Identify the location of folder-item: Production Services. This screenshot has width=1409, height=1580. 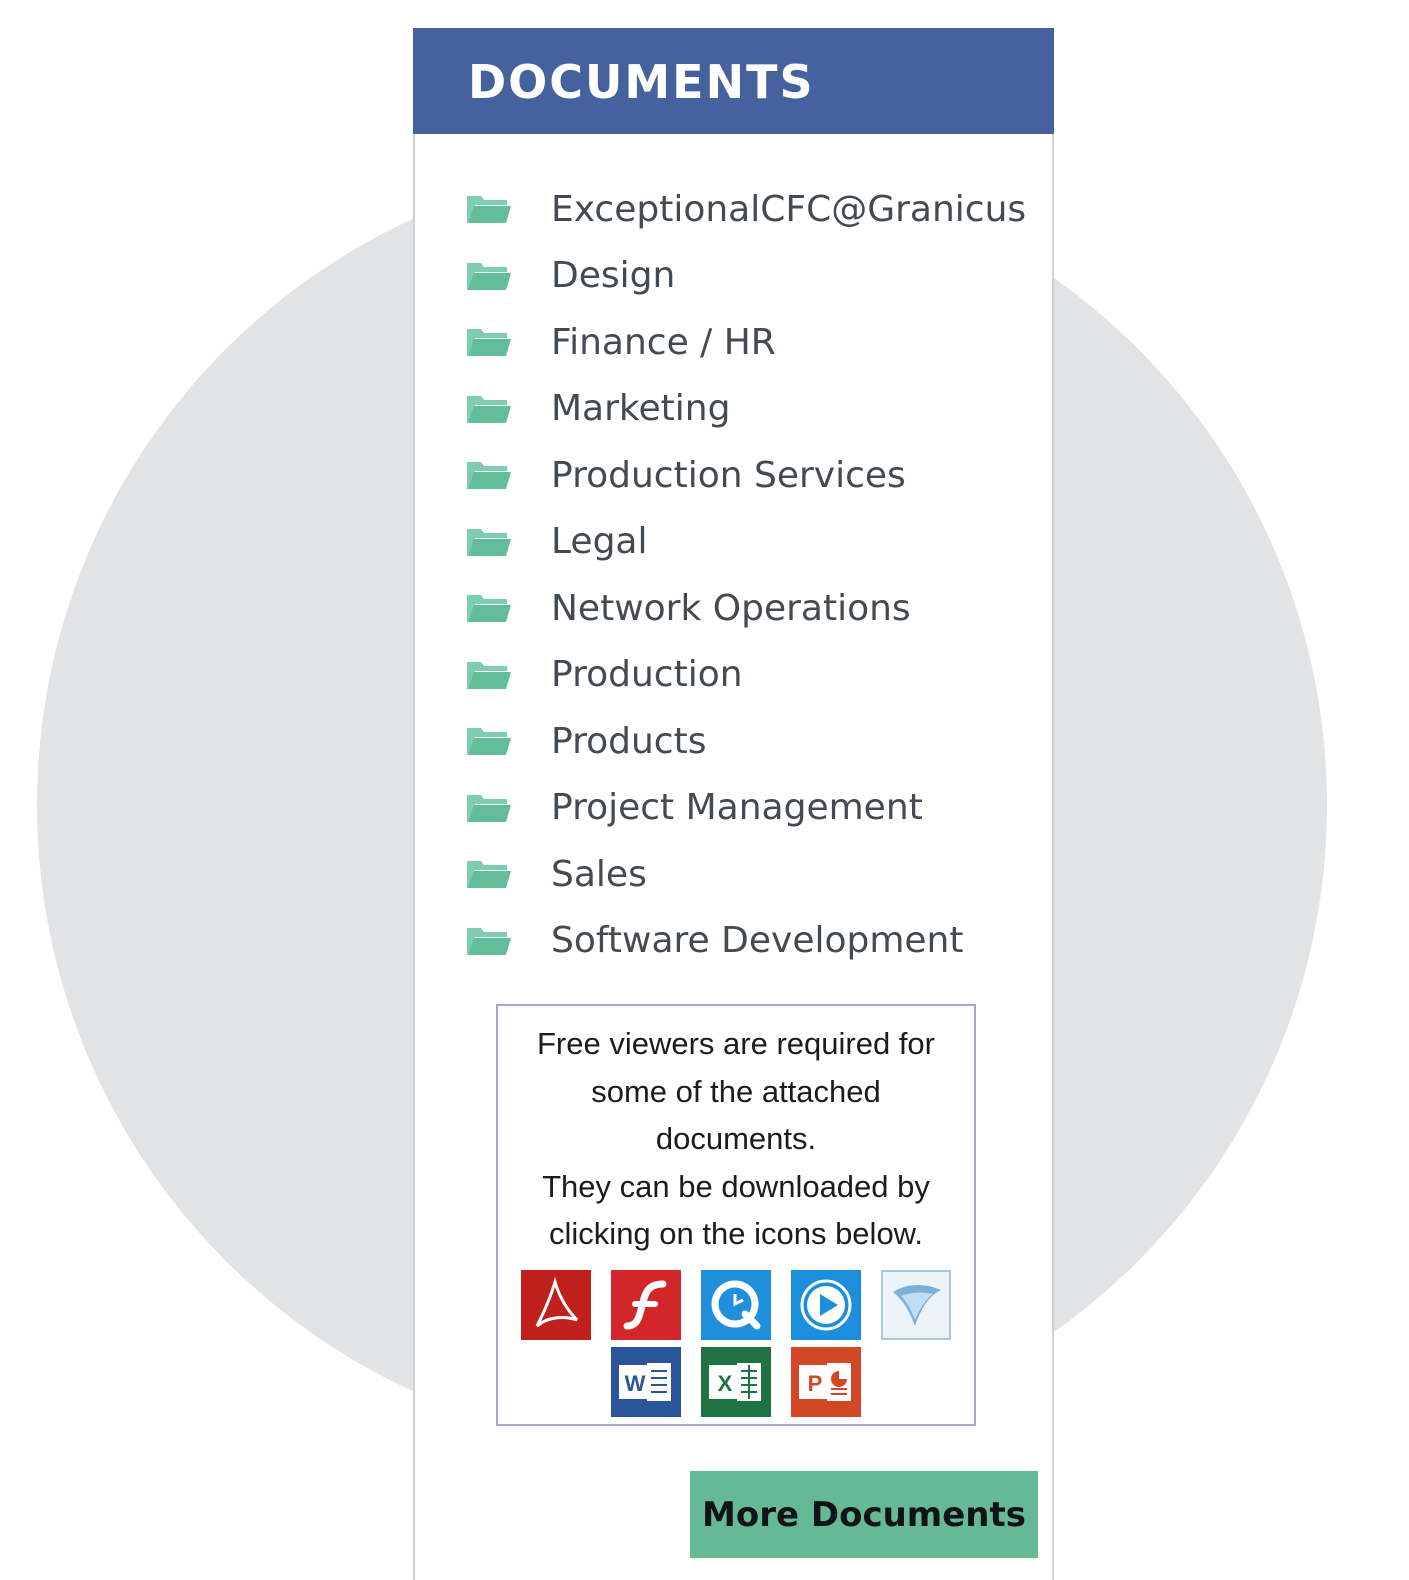
(745, 475).